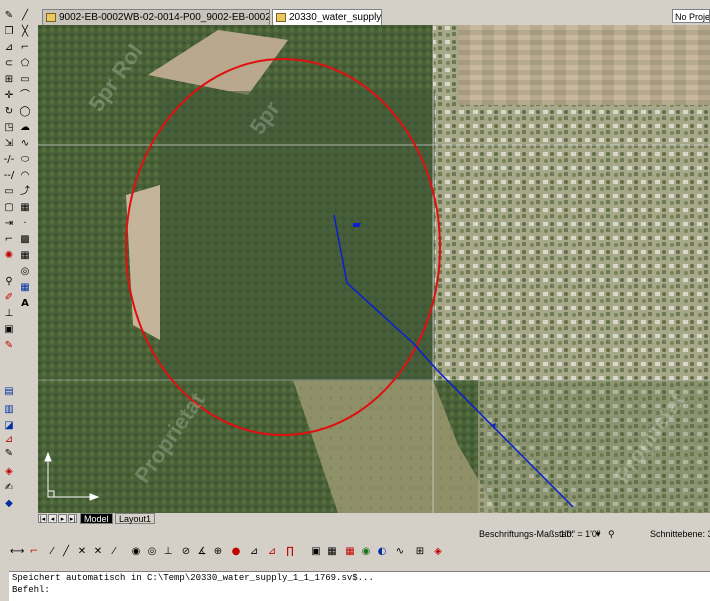  I want to click on mtext-icon: A, so click(25, 304).